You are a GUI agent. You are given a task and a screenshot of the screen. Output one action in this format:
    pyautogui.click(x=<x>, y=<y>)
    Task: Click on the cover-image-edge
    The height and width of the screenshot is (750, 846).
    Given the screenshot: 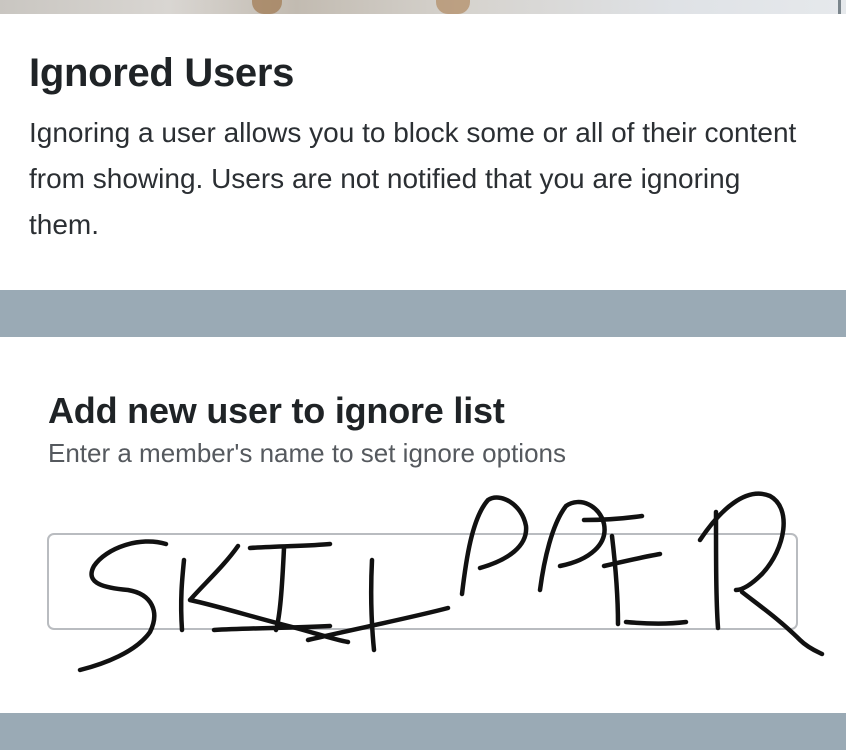 What is the action you would take?
    pyautogui.click(x=839, y=7)
    